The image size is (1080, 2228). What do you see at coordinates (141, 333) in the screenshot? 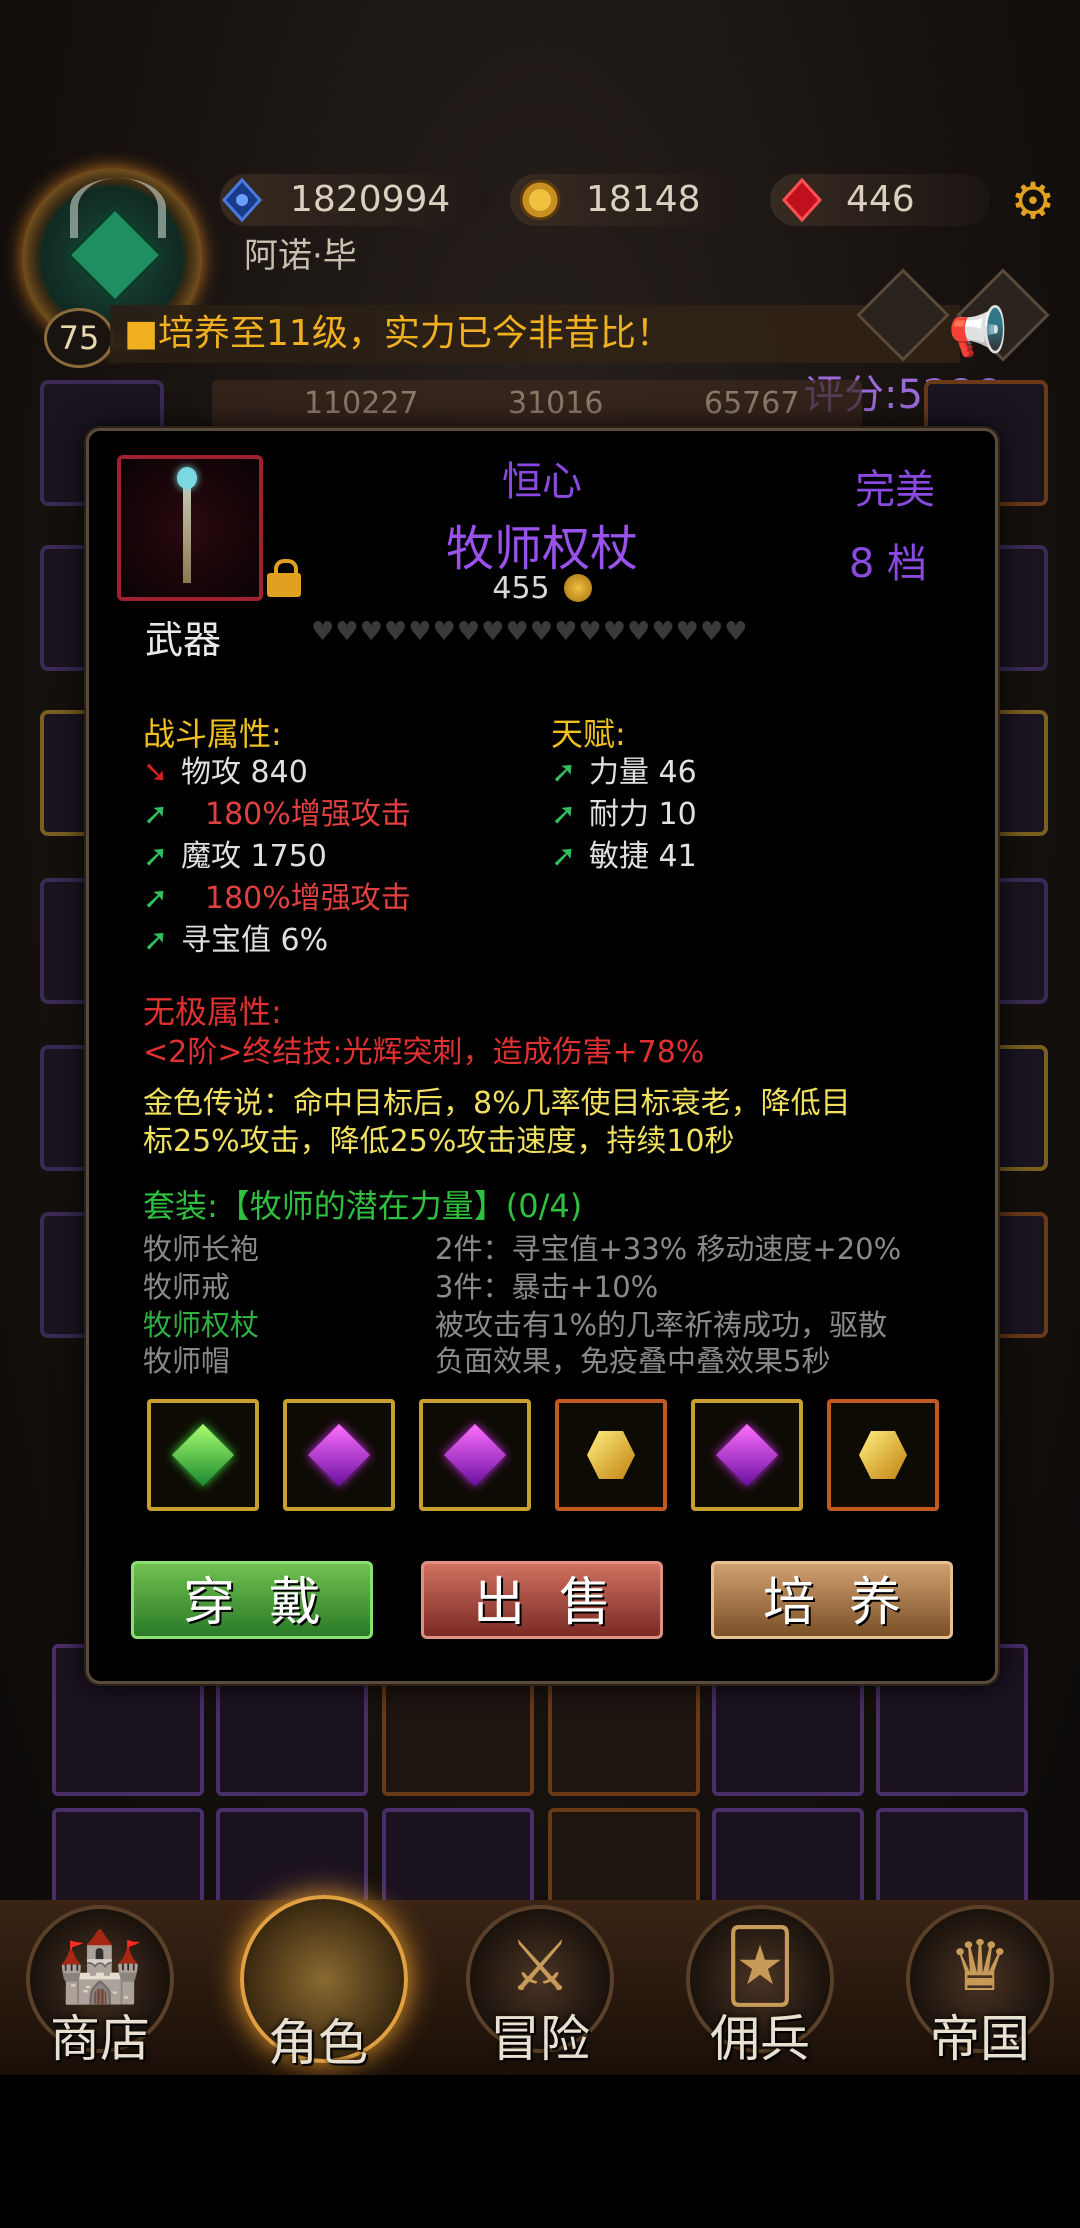
I see `ticker-prefix: ■` at bounding box center [141, 333].